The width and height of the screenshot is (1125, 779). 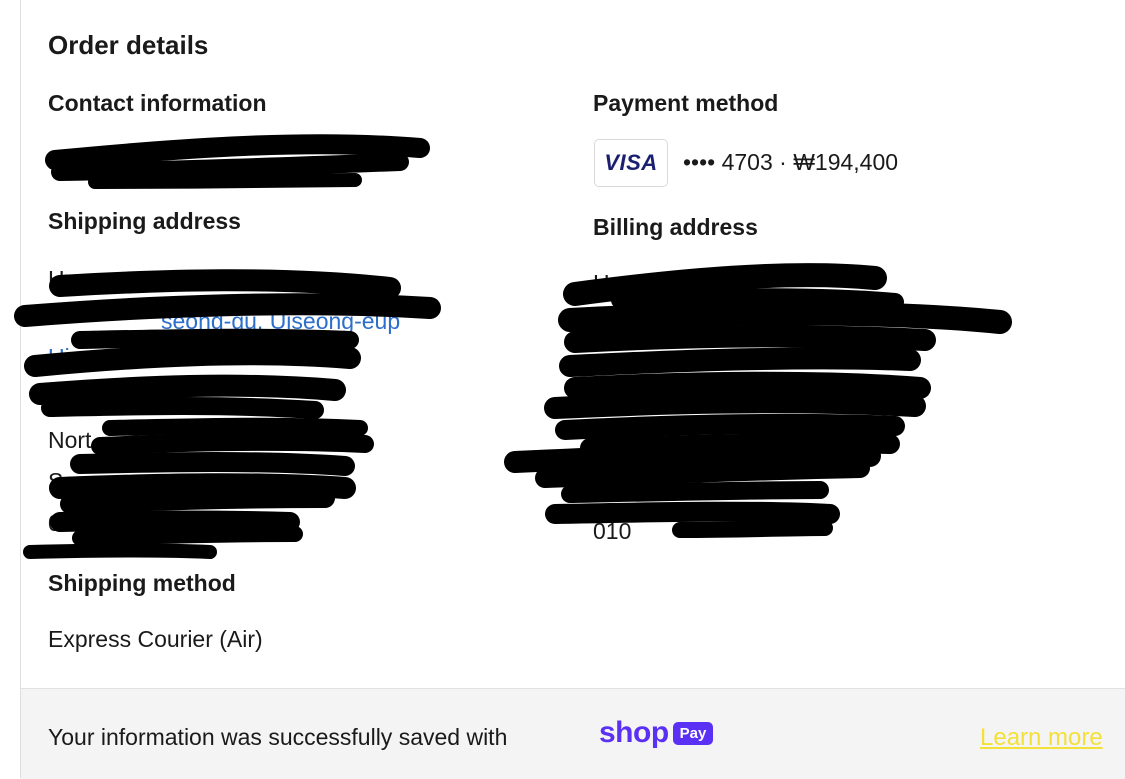 What do you see at coordinates (128, 45) in the screenshot?
I see `page-title: Order details` at bounding box center [128, 45].